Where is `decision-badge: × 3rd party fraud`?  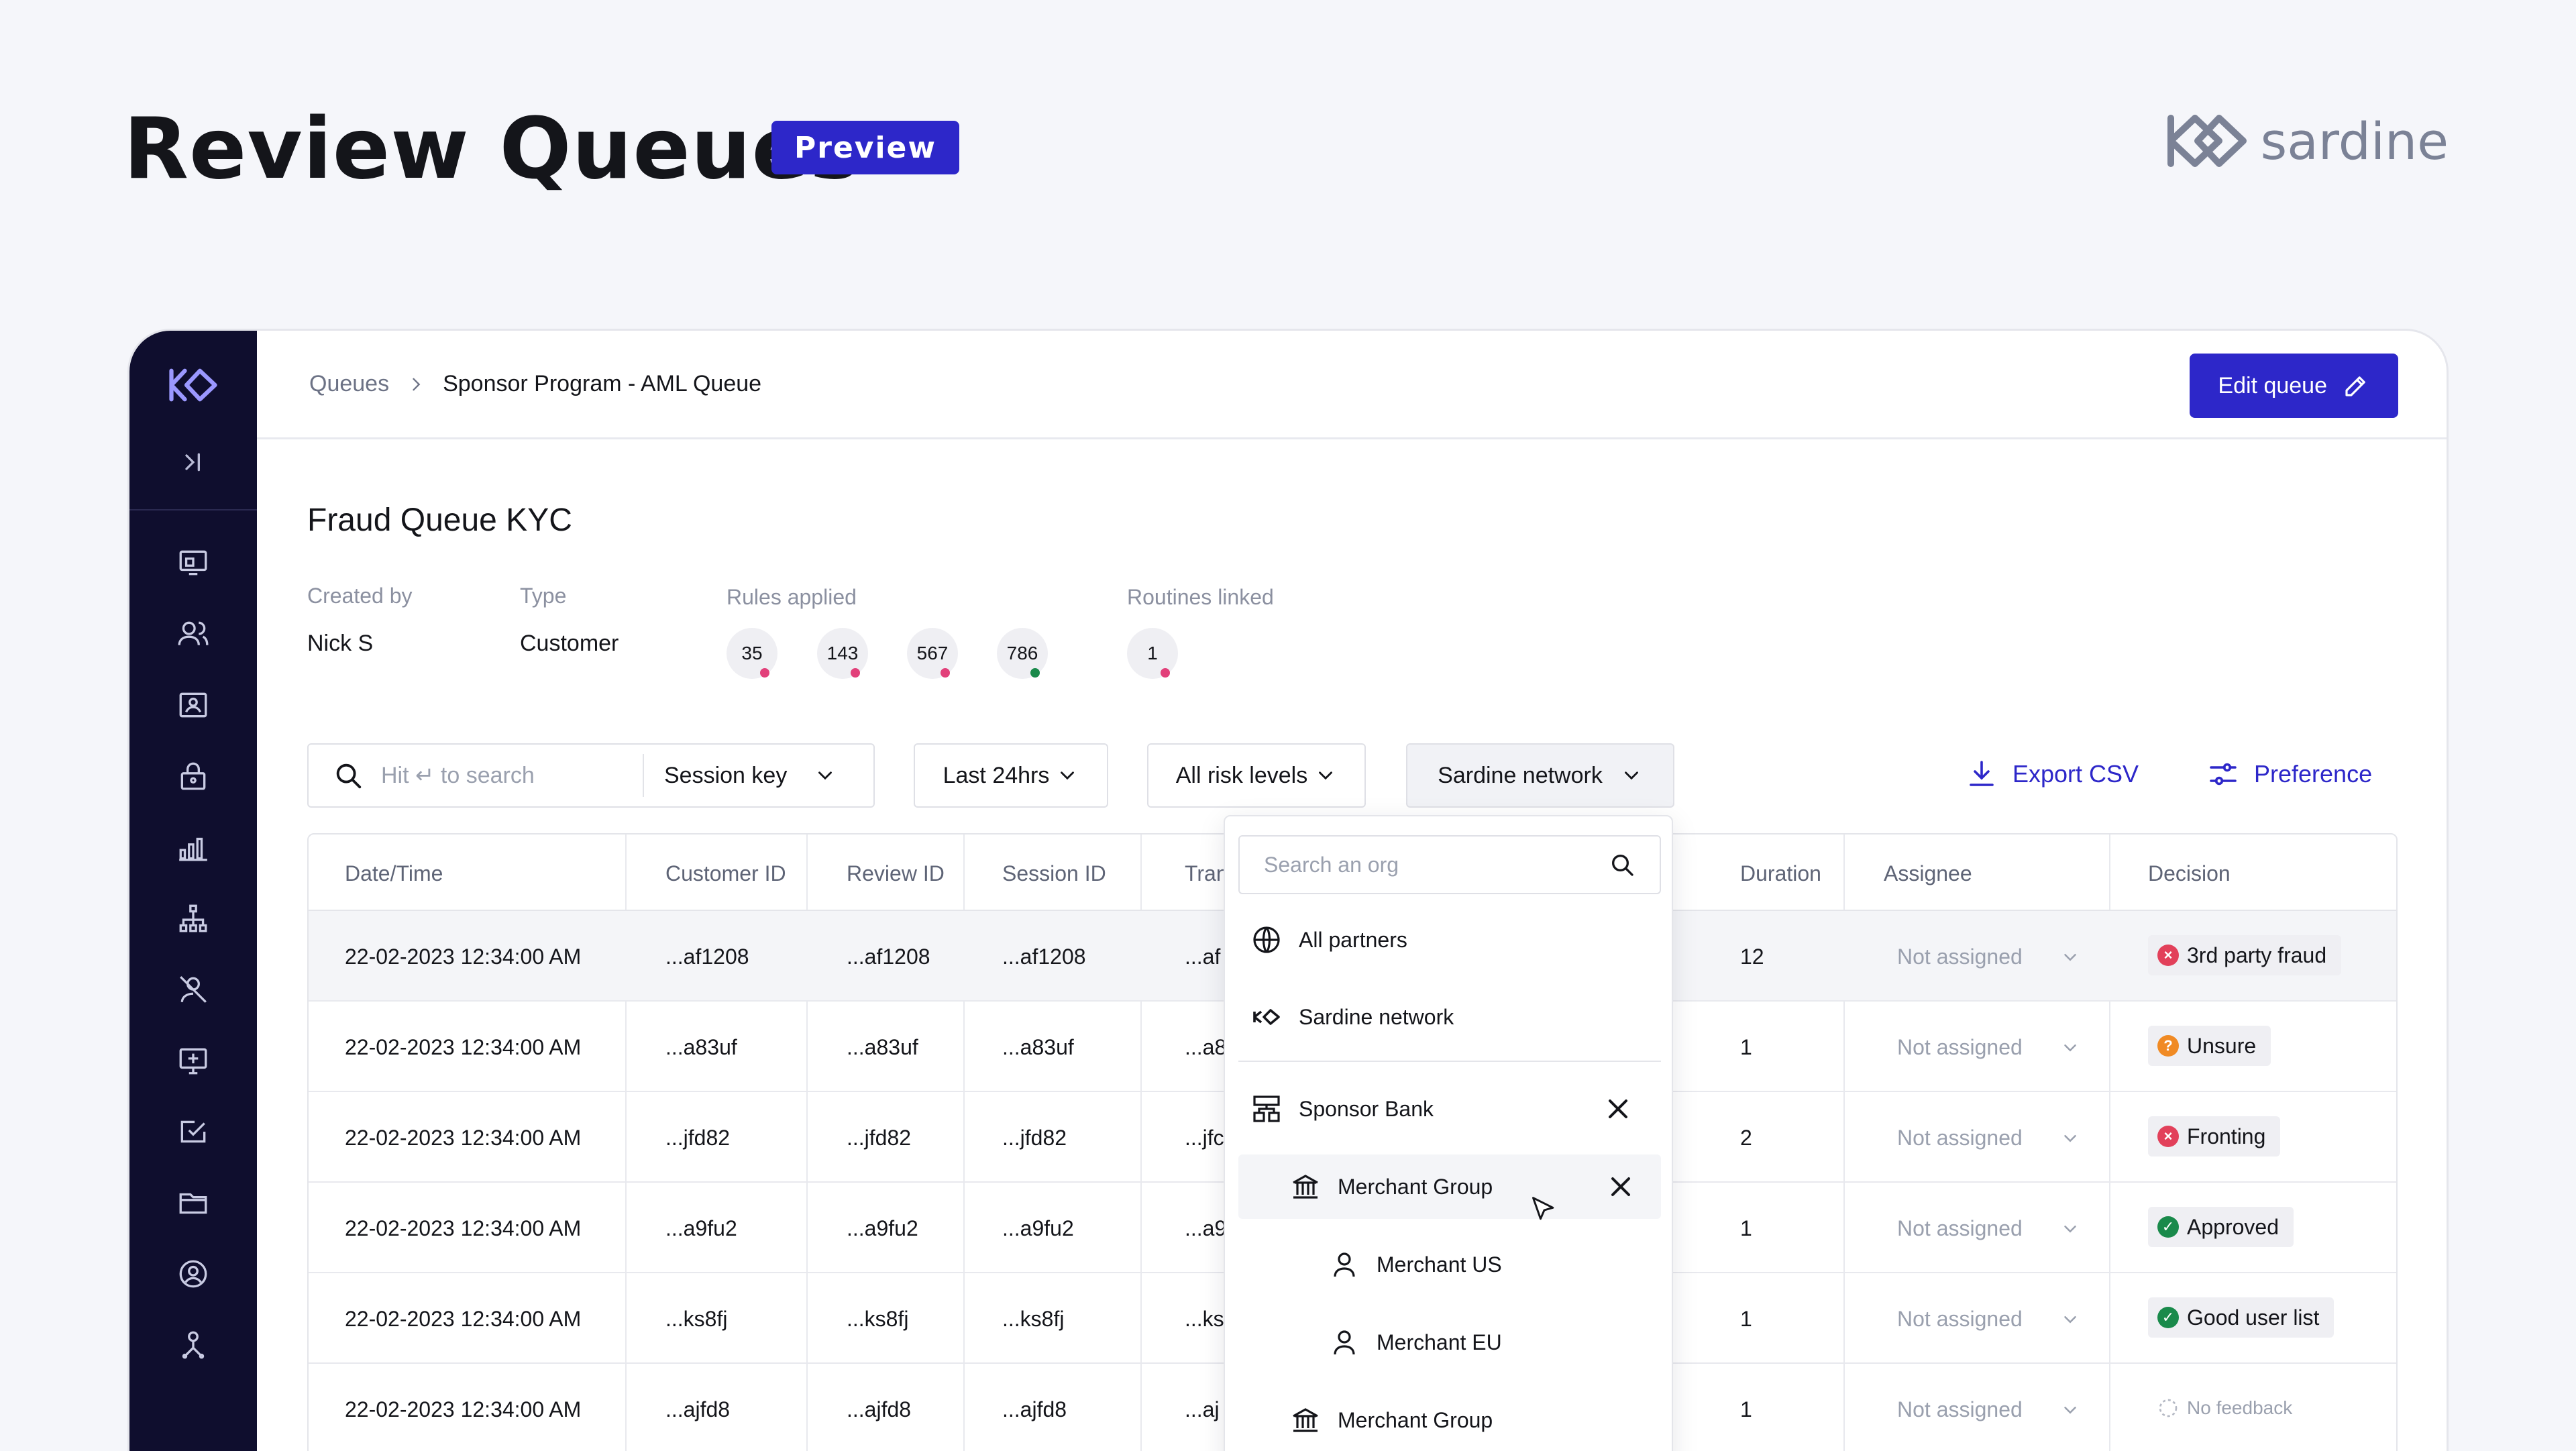 decision-badge: × 3rd party fraud is located at coordinates (2245, 955).